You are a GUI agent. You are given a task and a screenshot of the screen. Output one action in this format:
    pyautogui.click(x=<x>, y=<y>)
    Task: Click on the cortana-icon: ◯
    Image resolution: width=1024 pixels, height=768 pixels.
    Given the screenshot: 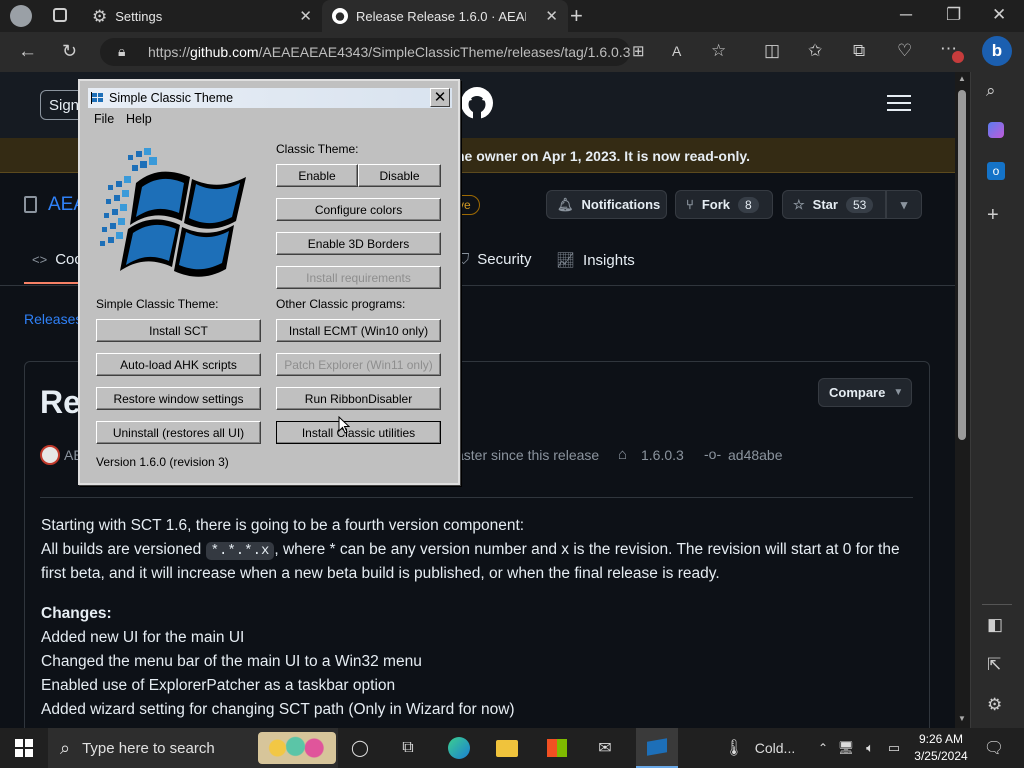 What is the action you would take?
    pyautogui.click(x=360, y=748)
    